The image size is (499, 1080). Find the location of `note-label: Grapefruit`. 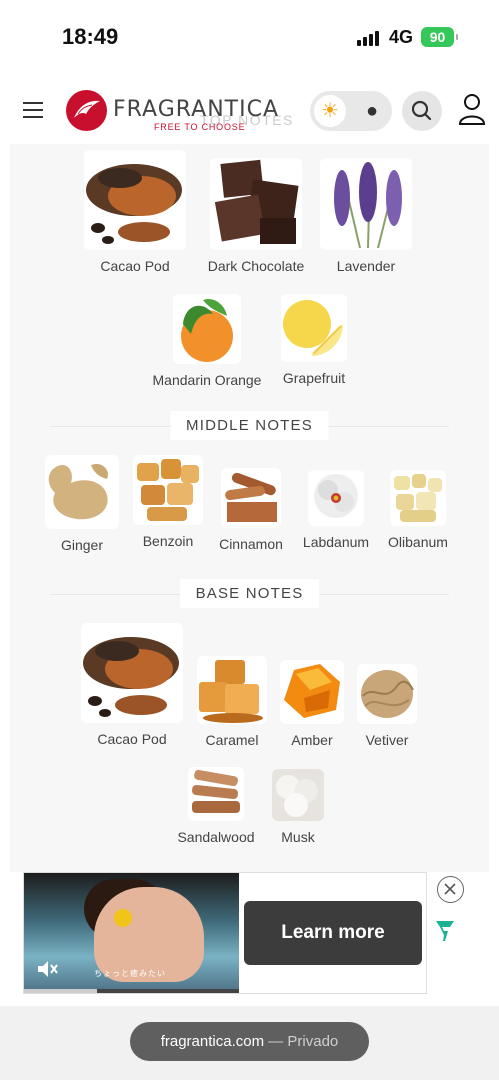

note-label: Grapefruit is located at coordinates (314, 378).